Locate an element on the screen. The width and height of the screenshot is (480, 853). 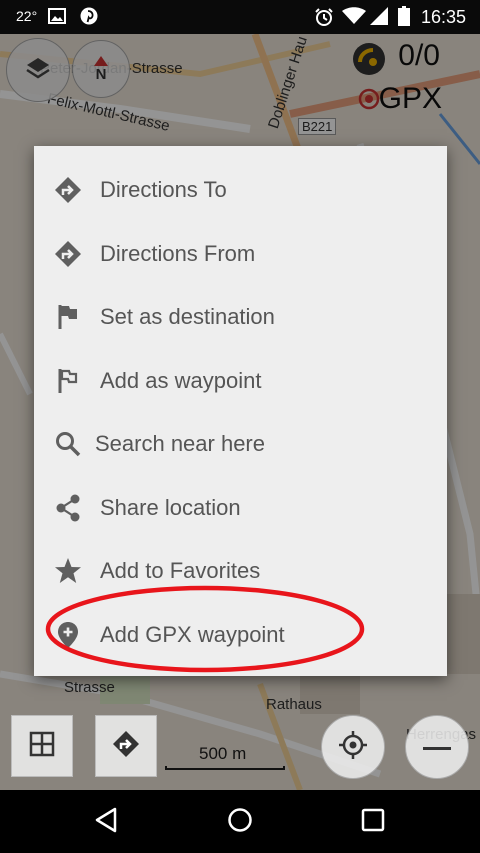
menu-item-label: Share location is located at coordinates (170, 507).